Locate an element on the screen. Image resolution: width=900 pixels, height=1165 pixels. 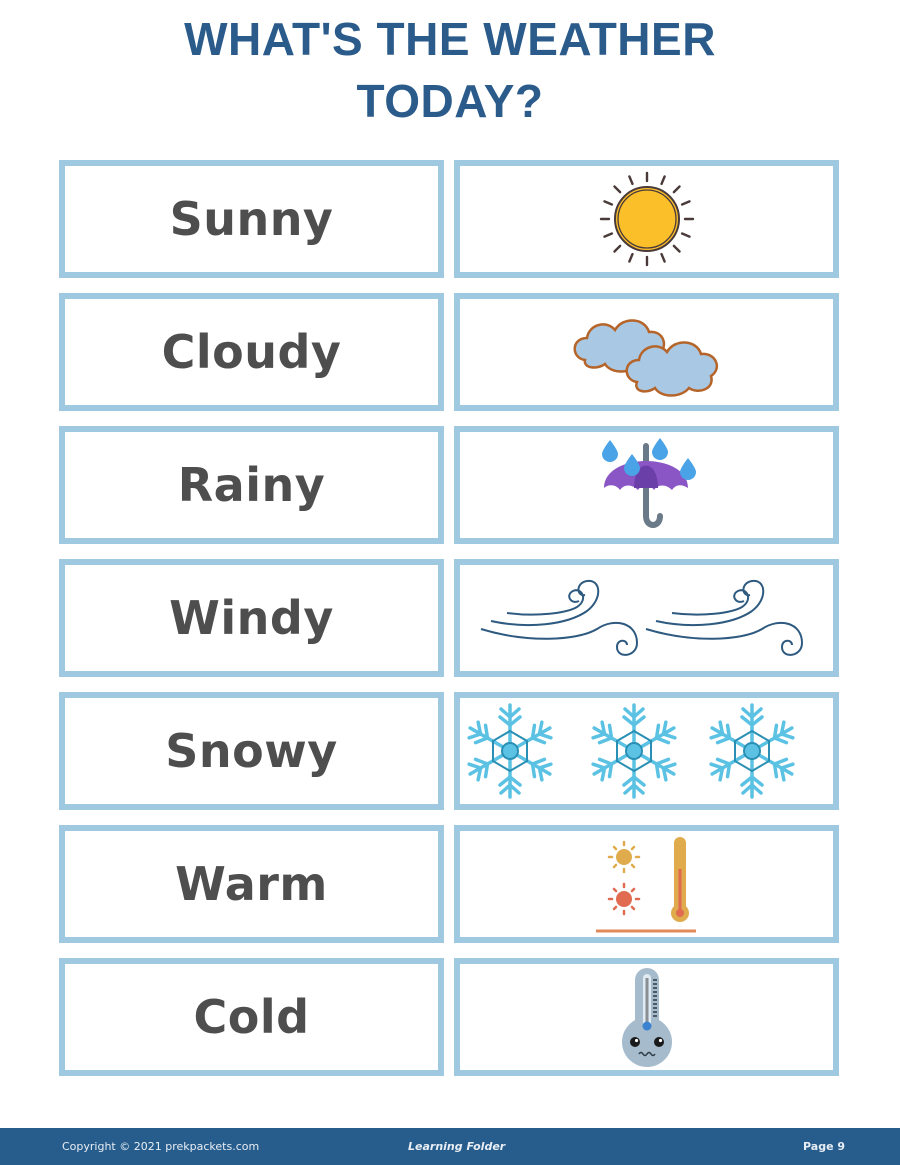
word-card-windy: Windy is located at coordinates (251, 618).